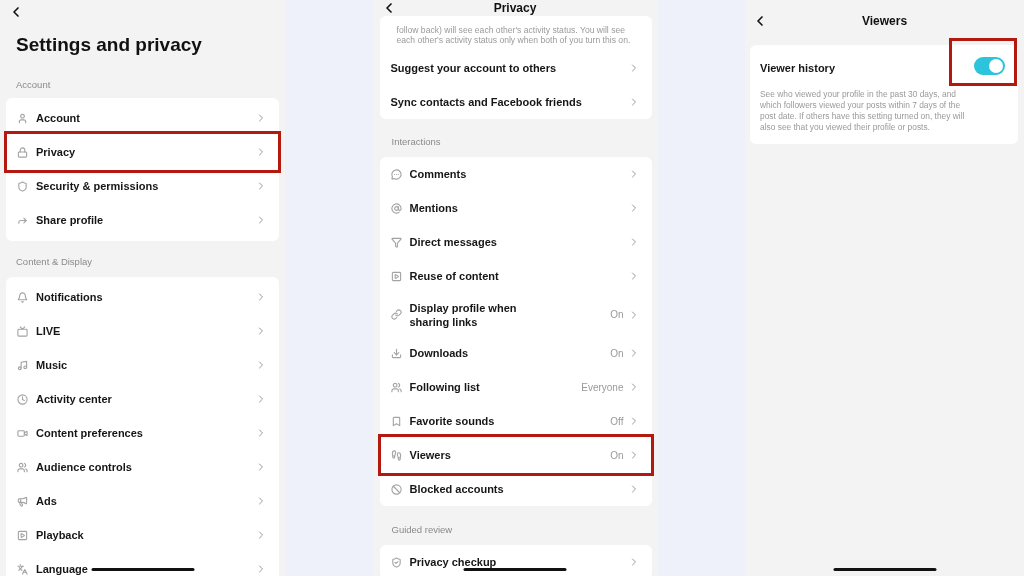 This screenshot has height=576, width=1024. What do you see at coordinates (22, 365) in the screenshot?
I see `music-note-icon` at bounding box center [22, 365].